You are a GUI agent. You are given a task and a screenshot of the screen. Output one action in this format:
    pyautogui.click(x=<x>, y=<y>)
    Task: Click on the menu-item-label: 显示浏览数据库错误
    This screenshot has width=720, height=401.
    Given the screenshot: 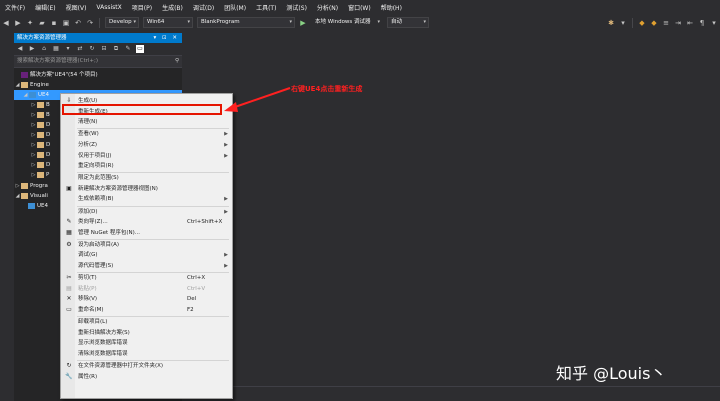 What is the action you would take?
    pyautogui.click(x=103, y=343)
    